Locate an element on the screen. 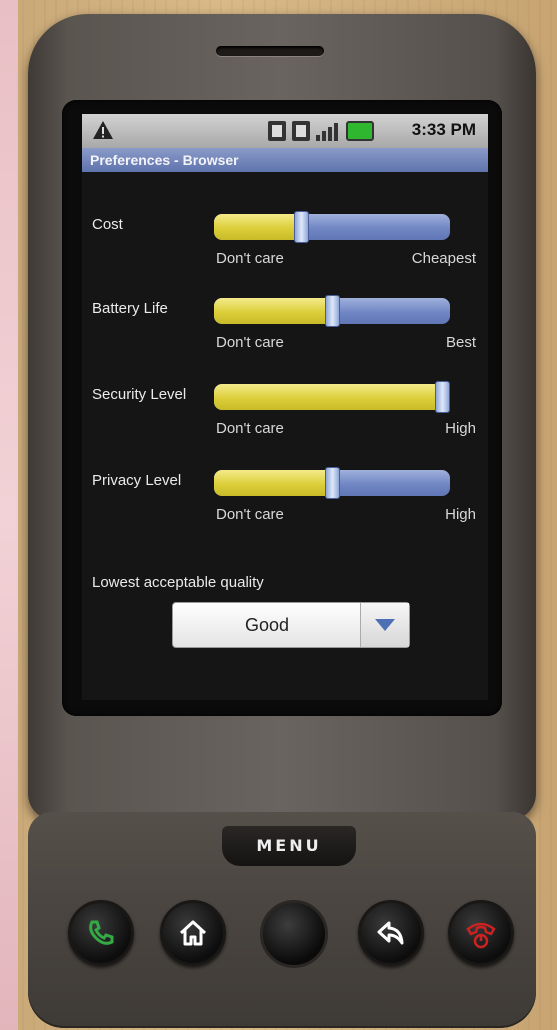 This screenshot has height=1030, width=557. end-call-button is located at coordinates (481, 933).